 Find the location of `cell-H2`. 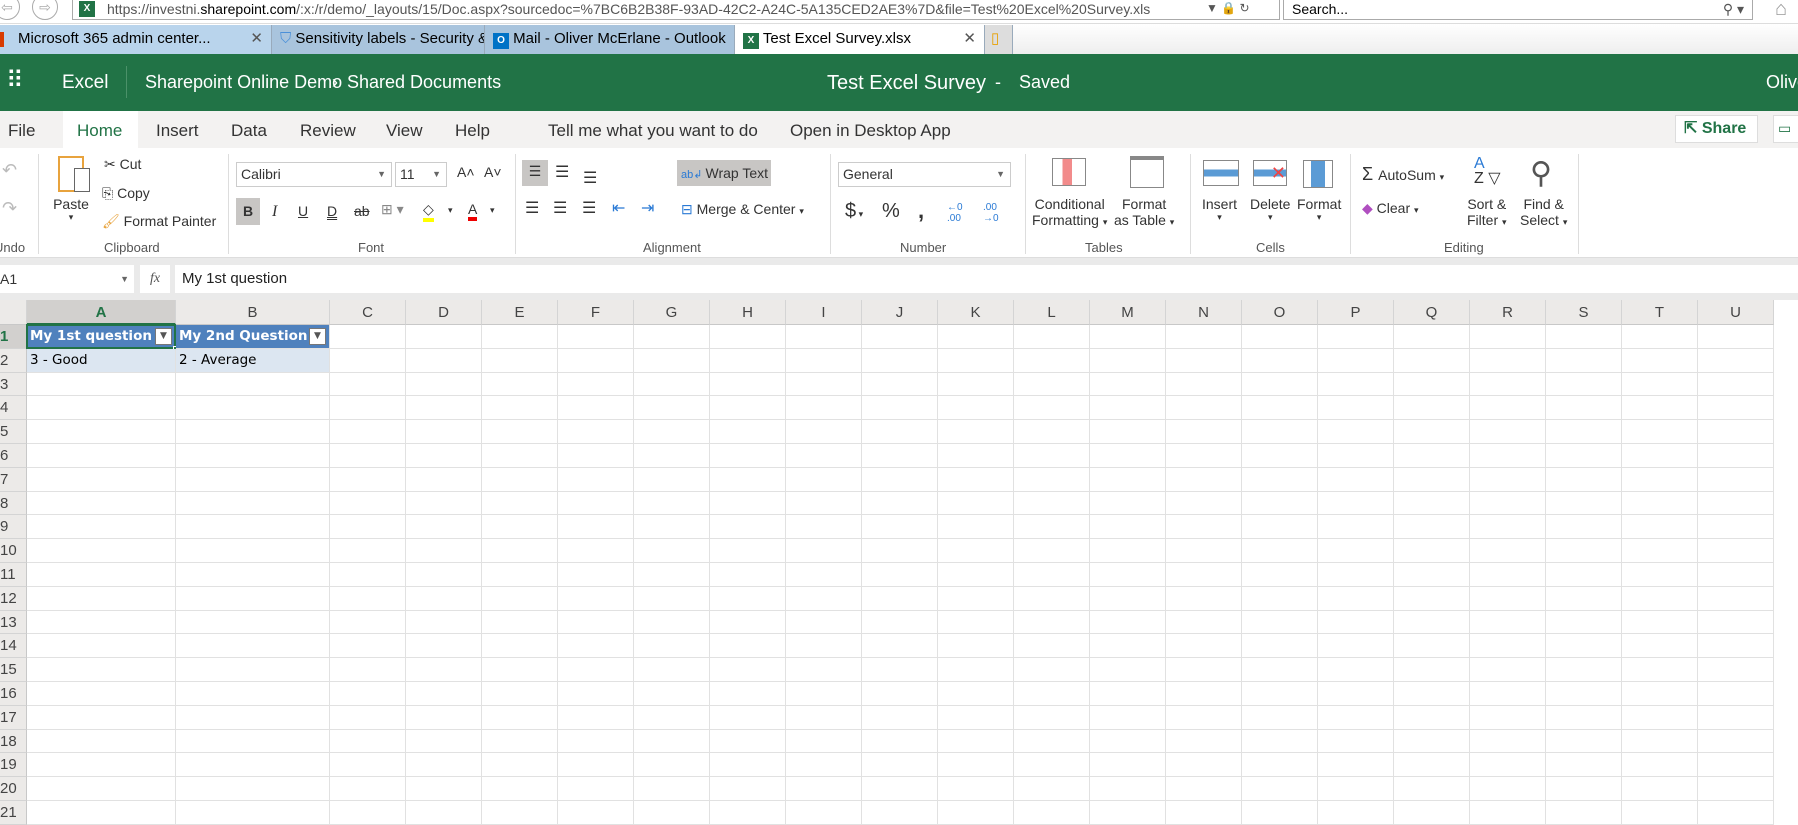

cell-H2 is located at coordinates (748, 360).